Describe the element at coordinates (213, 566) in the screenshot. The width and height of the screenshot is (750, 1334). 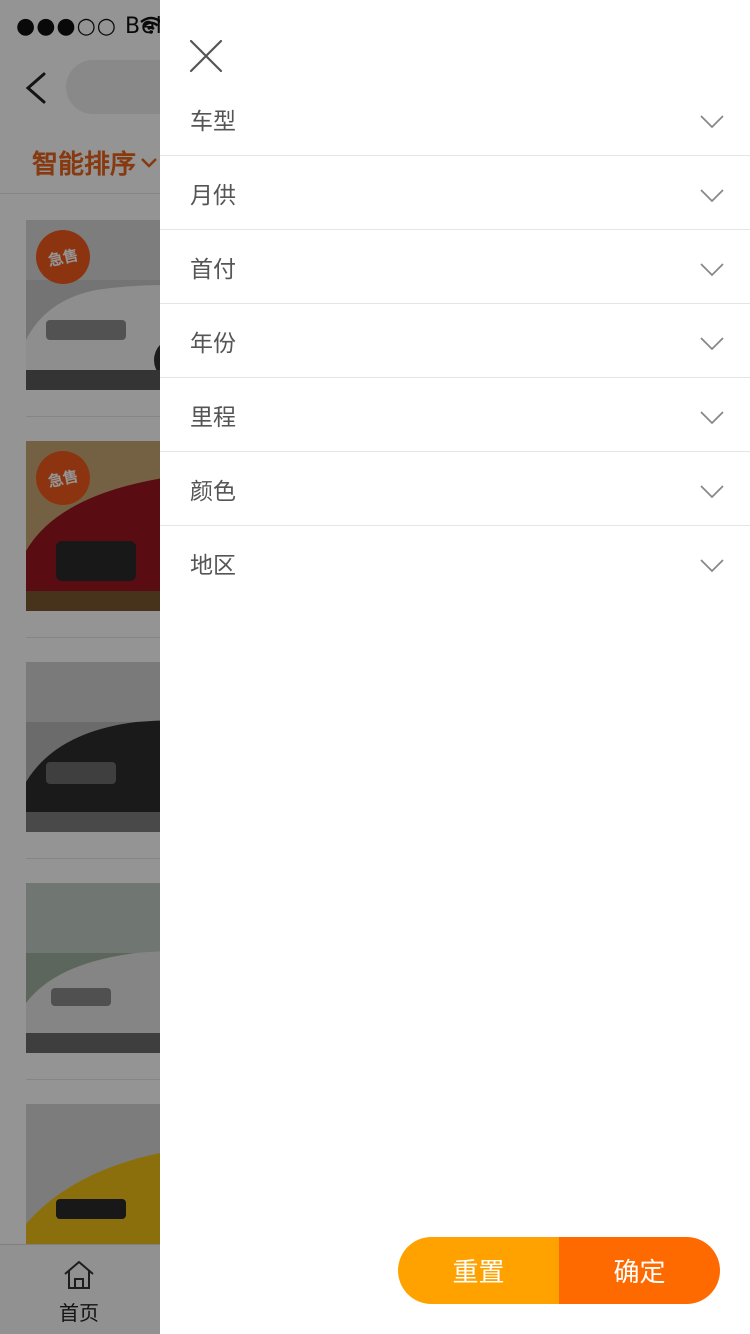
I see `filter-label: 地区` at that location.